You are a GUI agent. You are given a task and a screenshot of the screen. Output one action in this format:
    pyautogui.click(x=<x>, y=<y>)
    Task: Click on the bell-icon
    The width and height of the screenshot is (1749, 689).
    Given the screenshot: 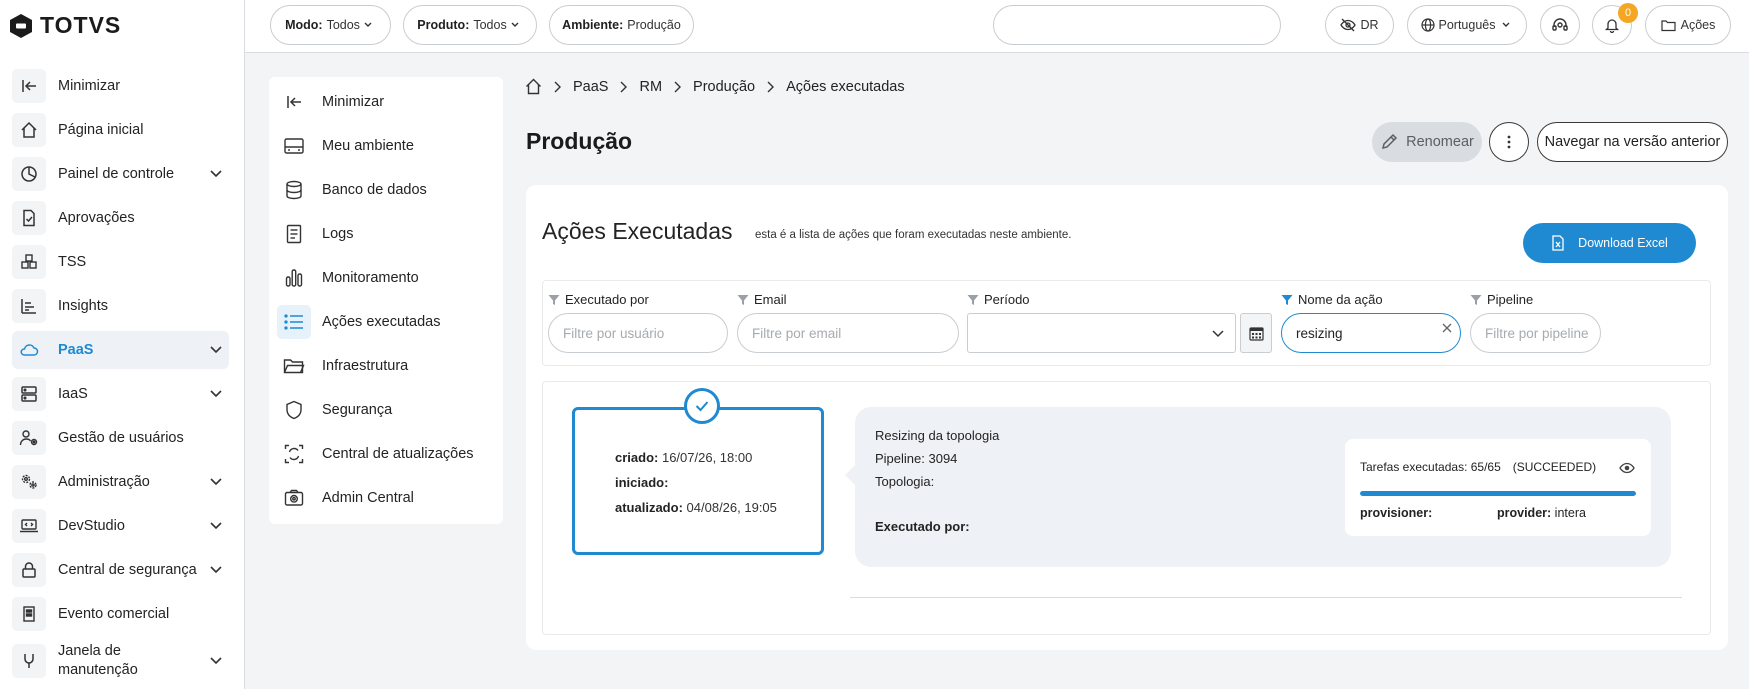 What is the action you would take?
    pyautogui.click(x=1612, y=26)
    